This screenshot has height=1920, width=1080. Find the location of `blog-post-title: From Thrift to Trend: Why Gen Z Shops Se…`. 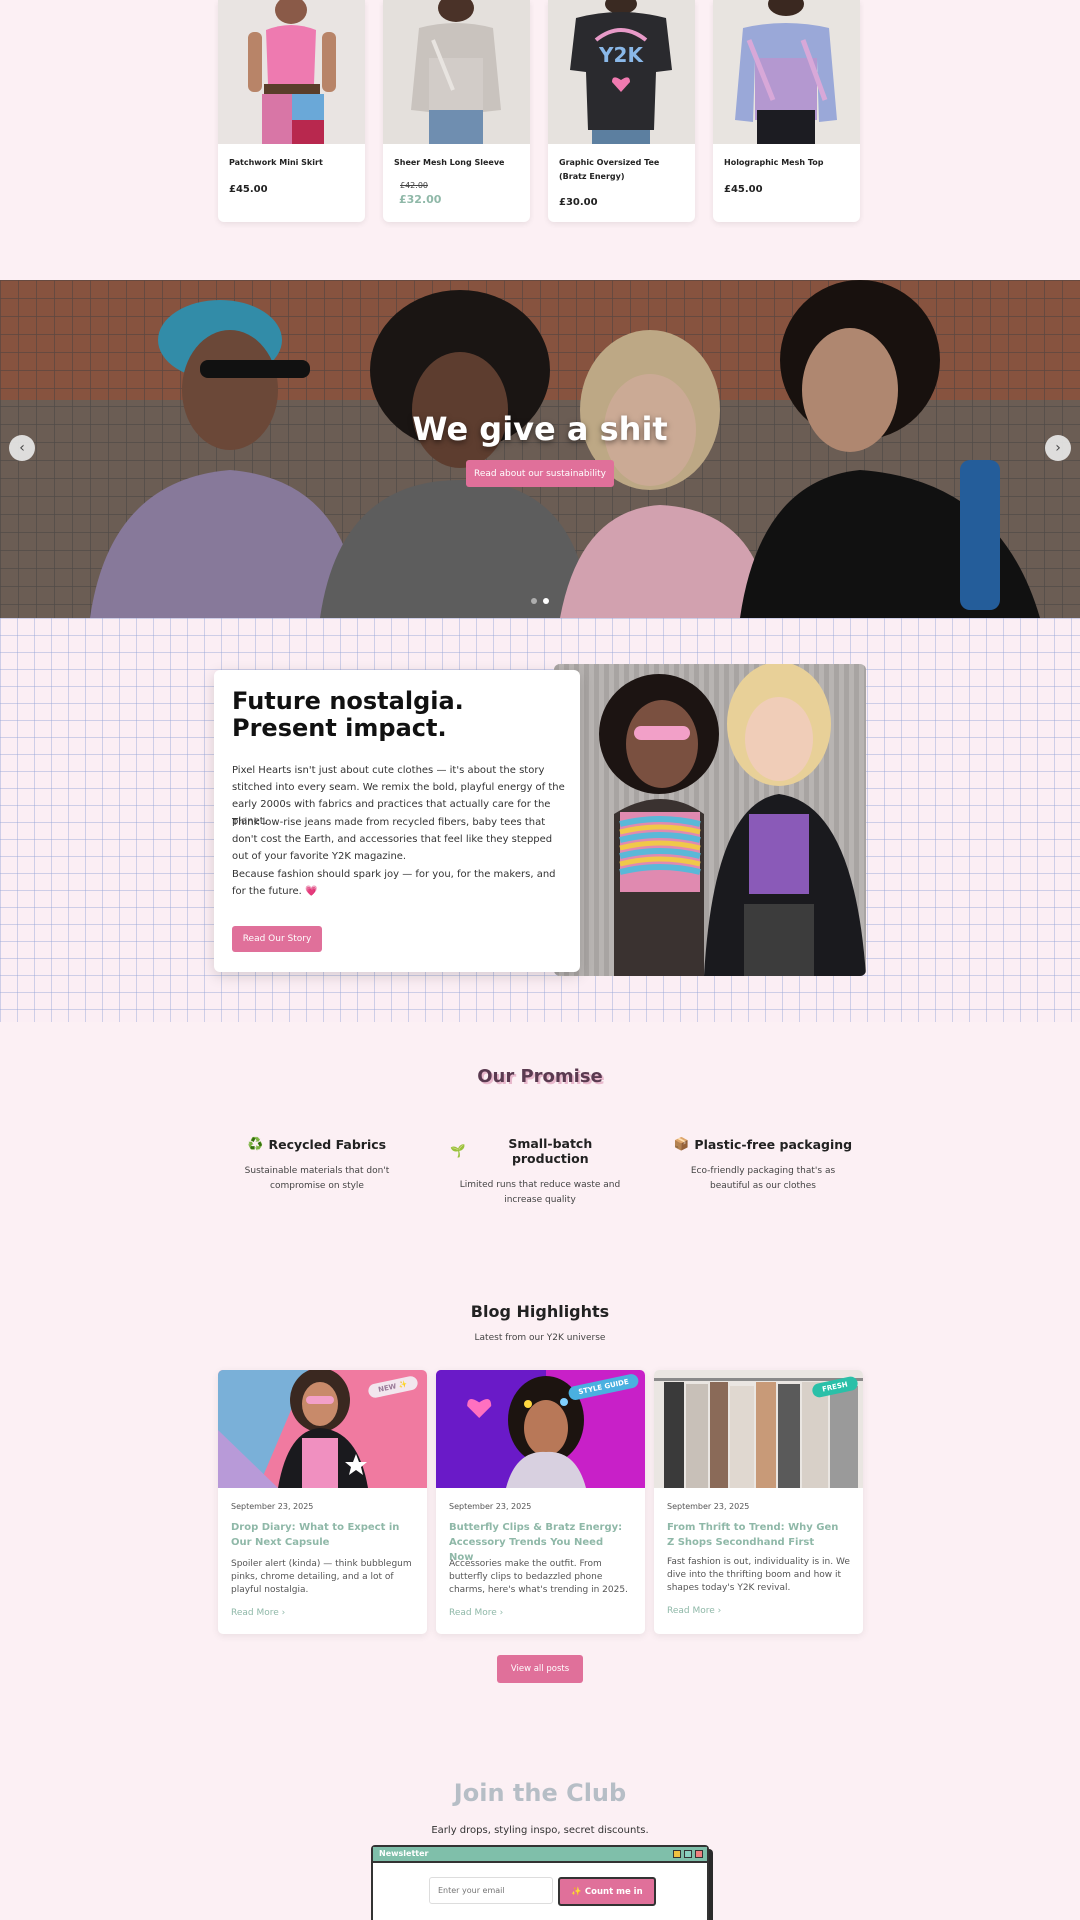

blog-post-title: From Thrift to Trend: Why Gen Z Shops Se… is located at coordinates (757, 1535).